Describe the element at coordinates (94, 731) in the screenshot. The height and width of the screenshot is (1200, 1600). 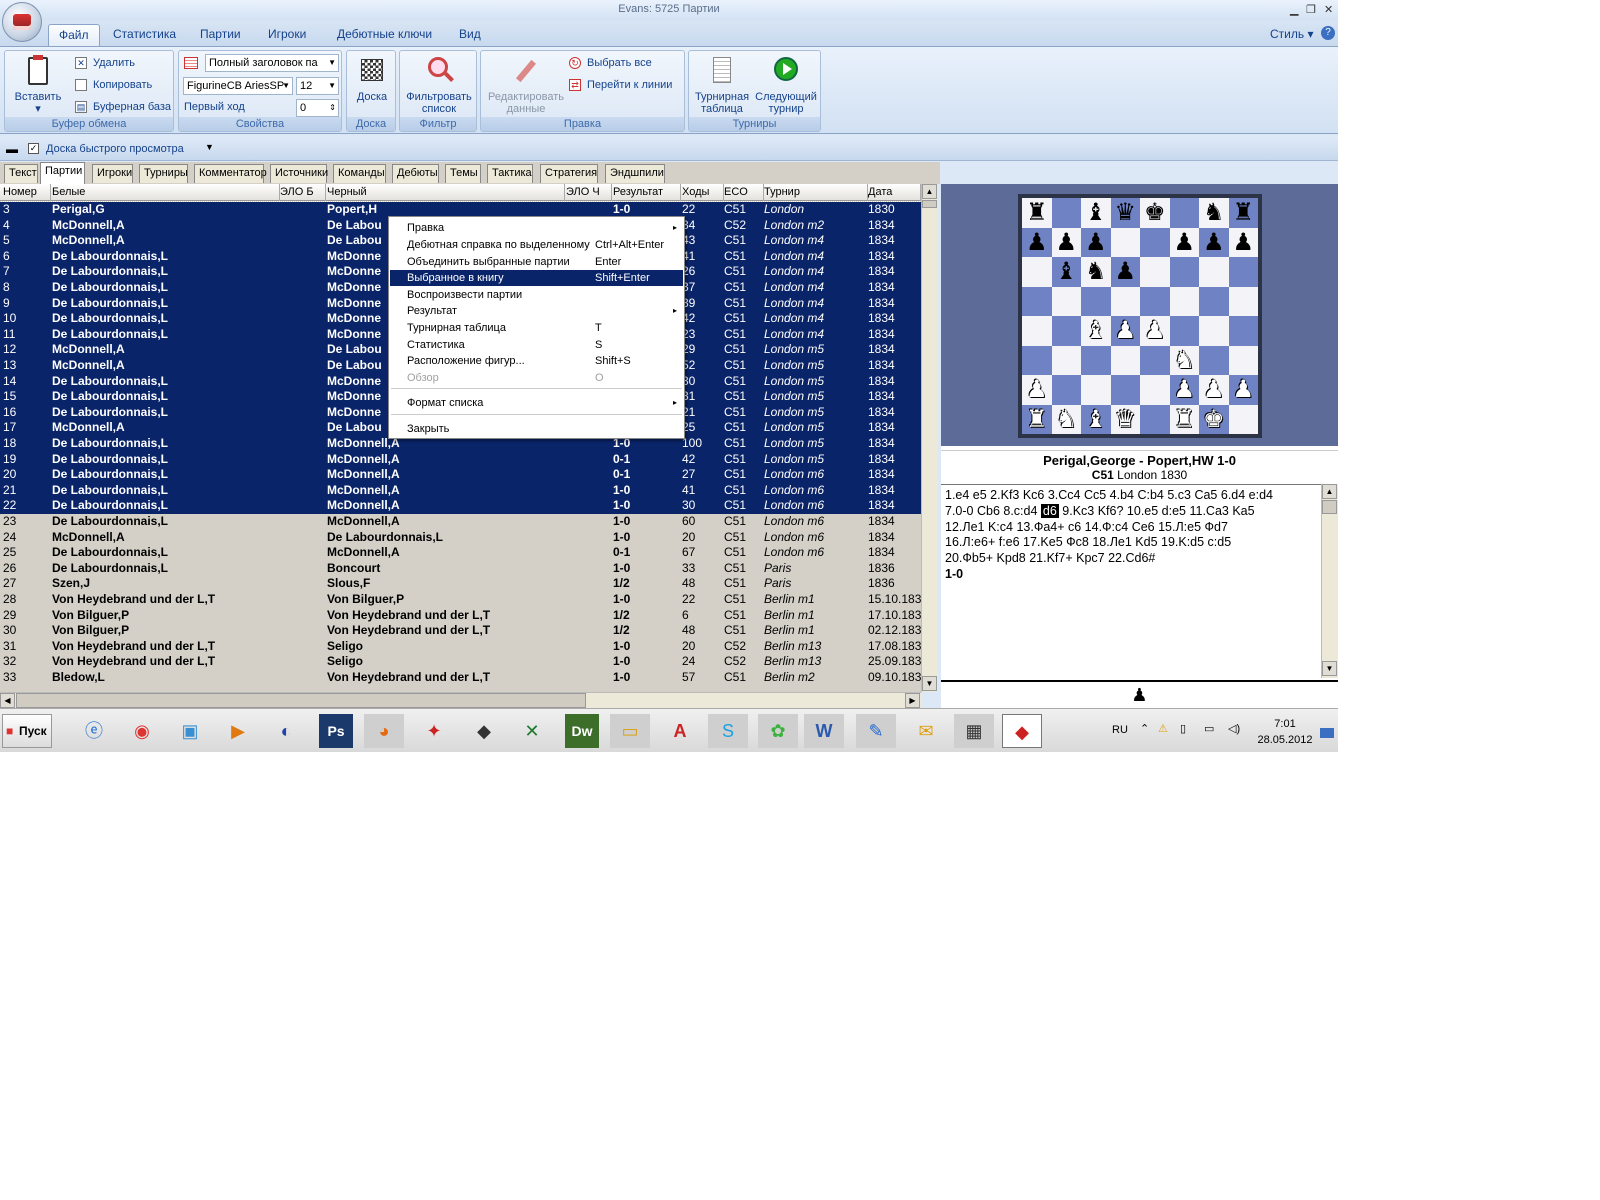
I see `ie-icon: ⓔ` at that location.